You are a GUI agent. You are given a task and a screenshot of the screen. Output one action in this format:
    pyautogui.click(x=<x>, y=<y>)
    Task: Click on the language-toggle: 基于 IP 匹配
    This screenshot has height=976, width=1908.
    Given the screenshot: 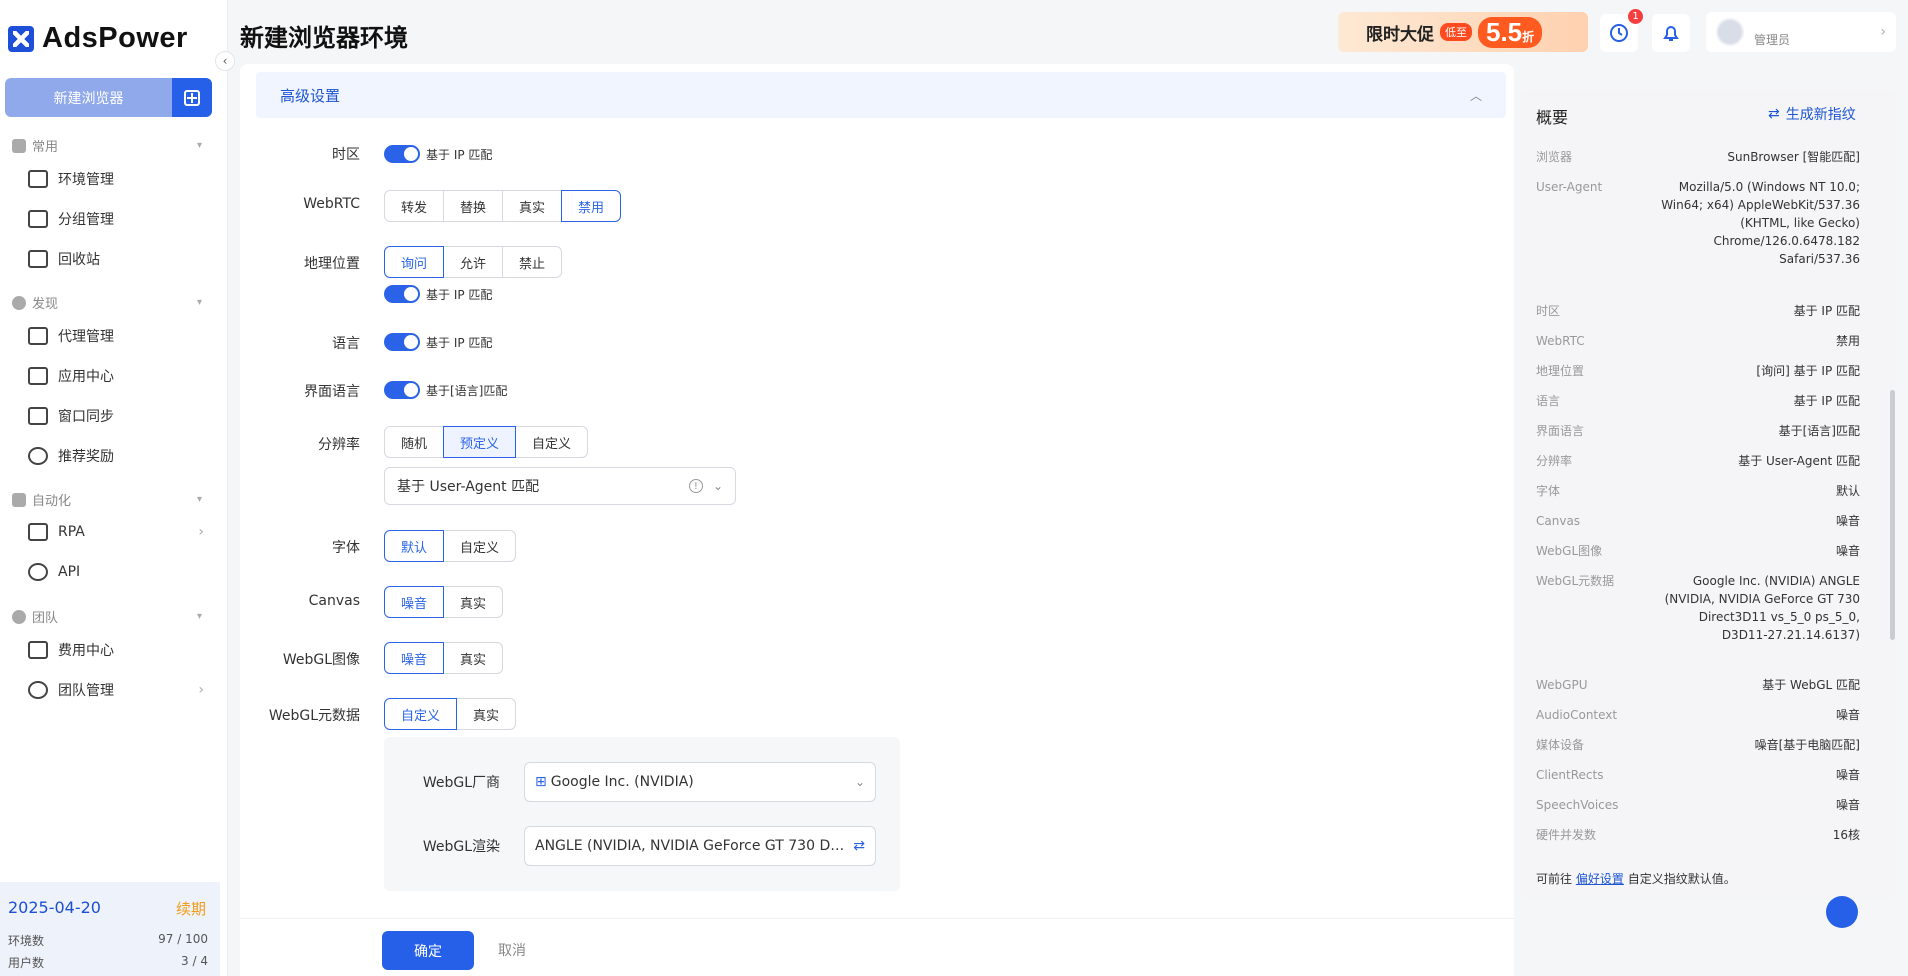 What is the action you would take?
    pyautogui.click(x=438, y=342)
    